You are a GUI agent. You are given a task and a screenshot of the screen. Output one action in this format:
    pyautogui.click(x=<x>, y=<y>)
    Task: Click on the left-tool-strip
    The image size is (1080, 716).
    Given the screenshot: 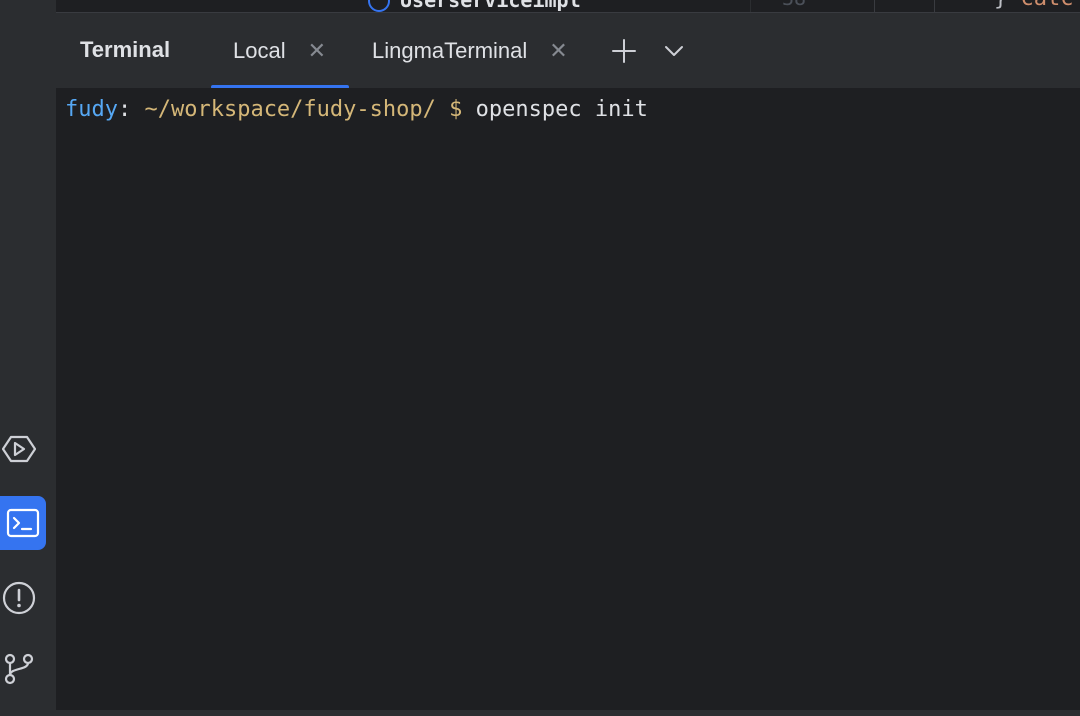 What is the action you would take?
    pyautogui.click(x=28, y=358)
    